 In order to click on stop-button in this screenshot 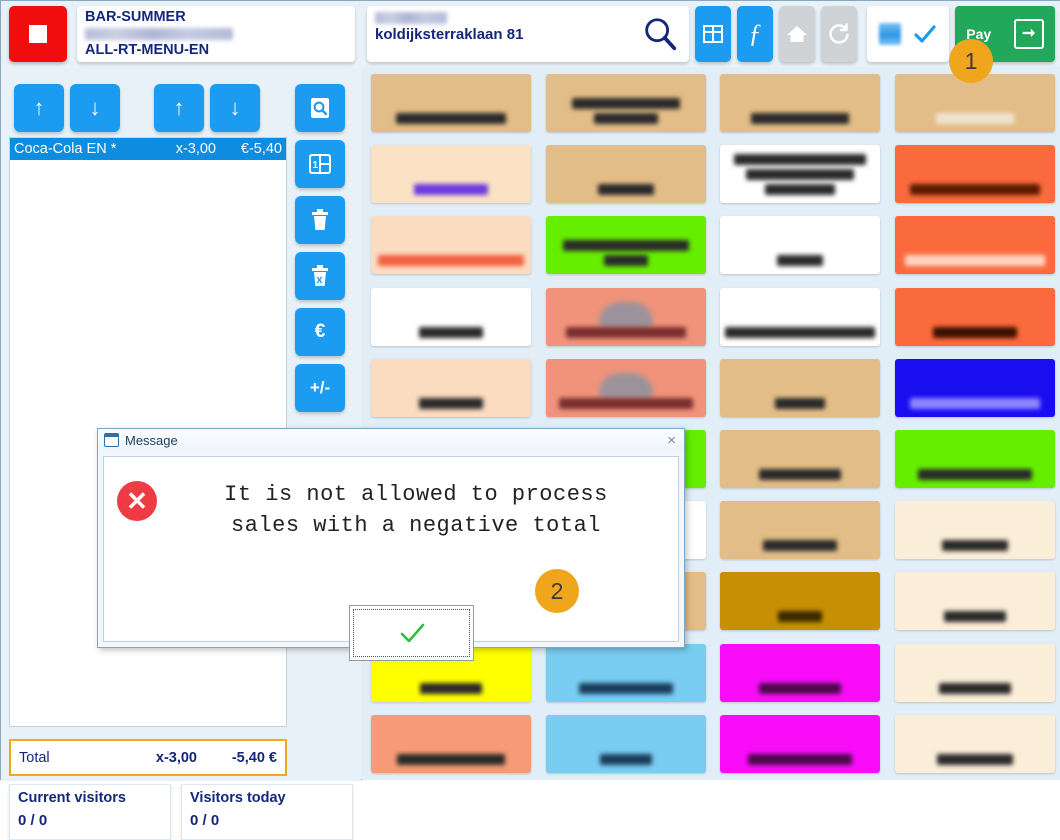, I will do `click(38, 34)`.